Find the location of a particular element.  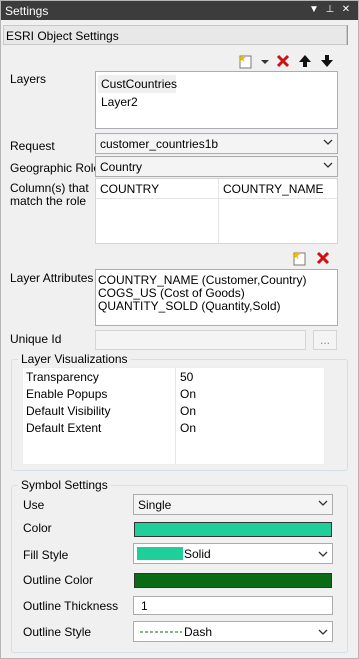

vertical-scrollbar is located at coordinates (351, 35).